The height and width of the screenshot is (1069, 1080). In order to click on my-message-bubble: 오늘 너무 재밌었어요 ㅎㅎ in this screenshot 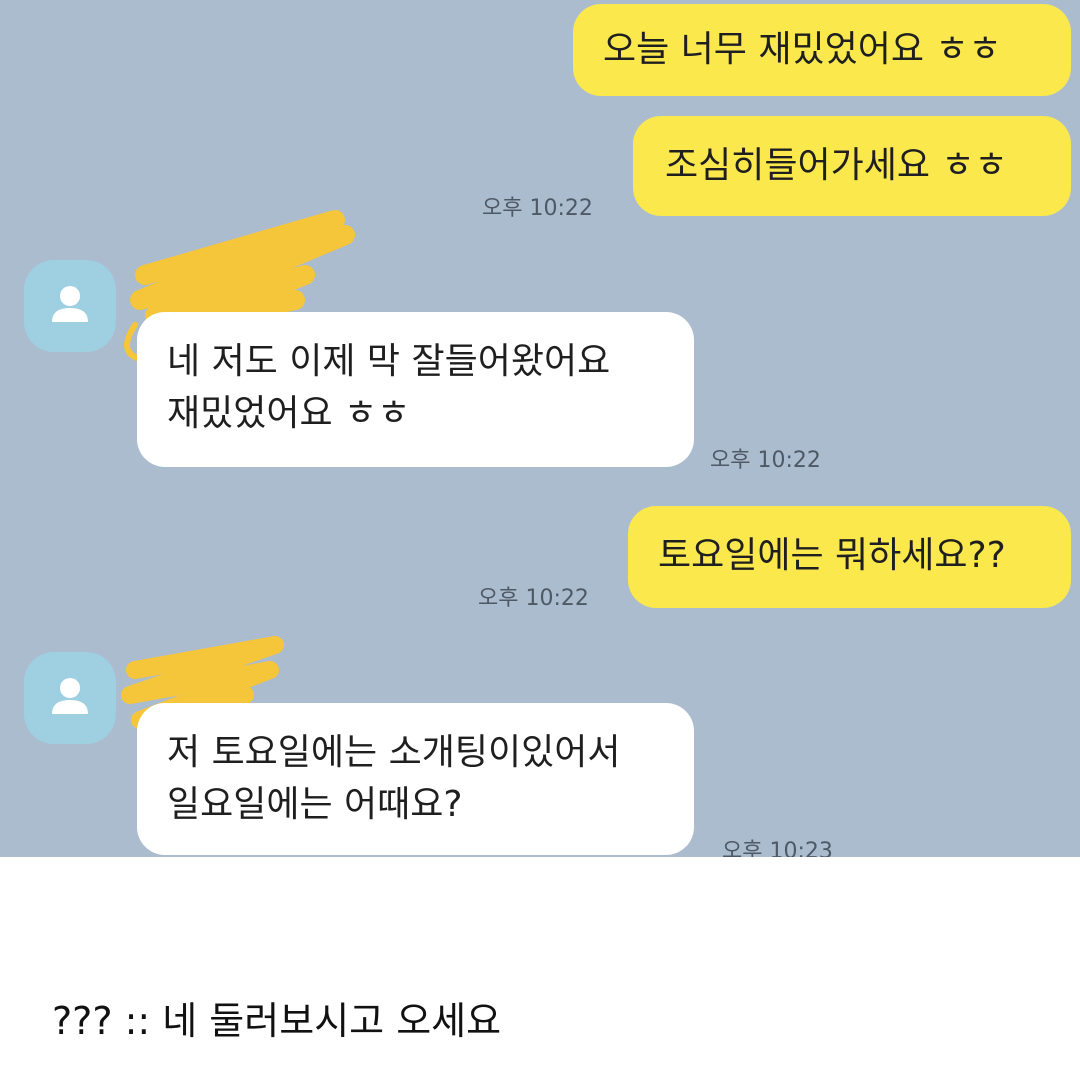, I will do `click(822, 50)`.